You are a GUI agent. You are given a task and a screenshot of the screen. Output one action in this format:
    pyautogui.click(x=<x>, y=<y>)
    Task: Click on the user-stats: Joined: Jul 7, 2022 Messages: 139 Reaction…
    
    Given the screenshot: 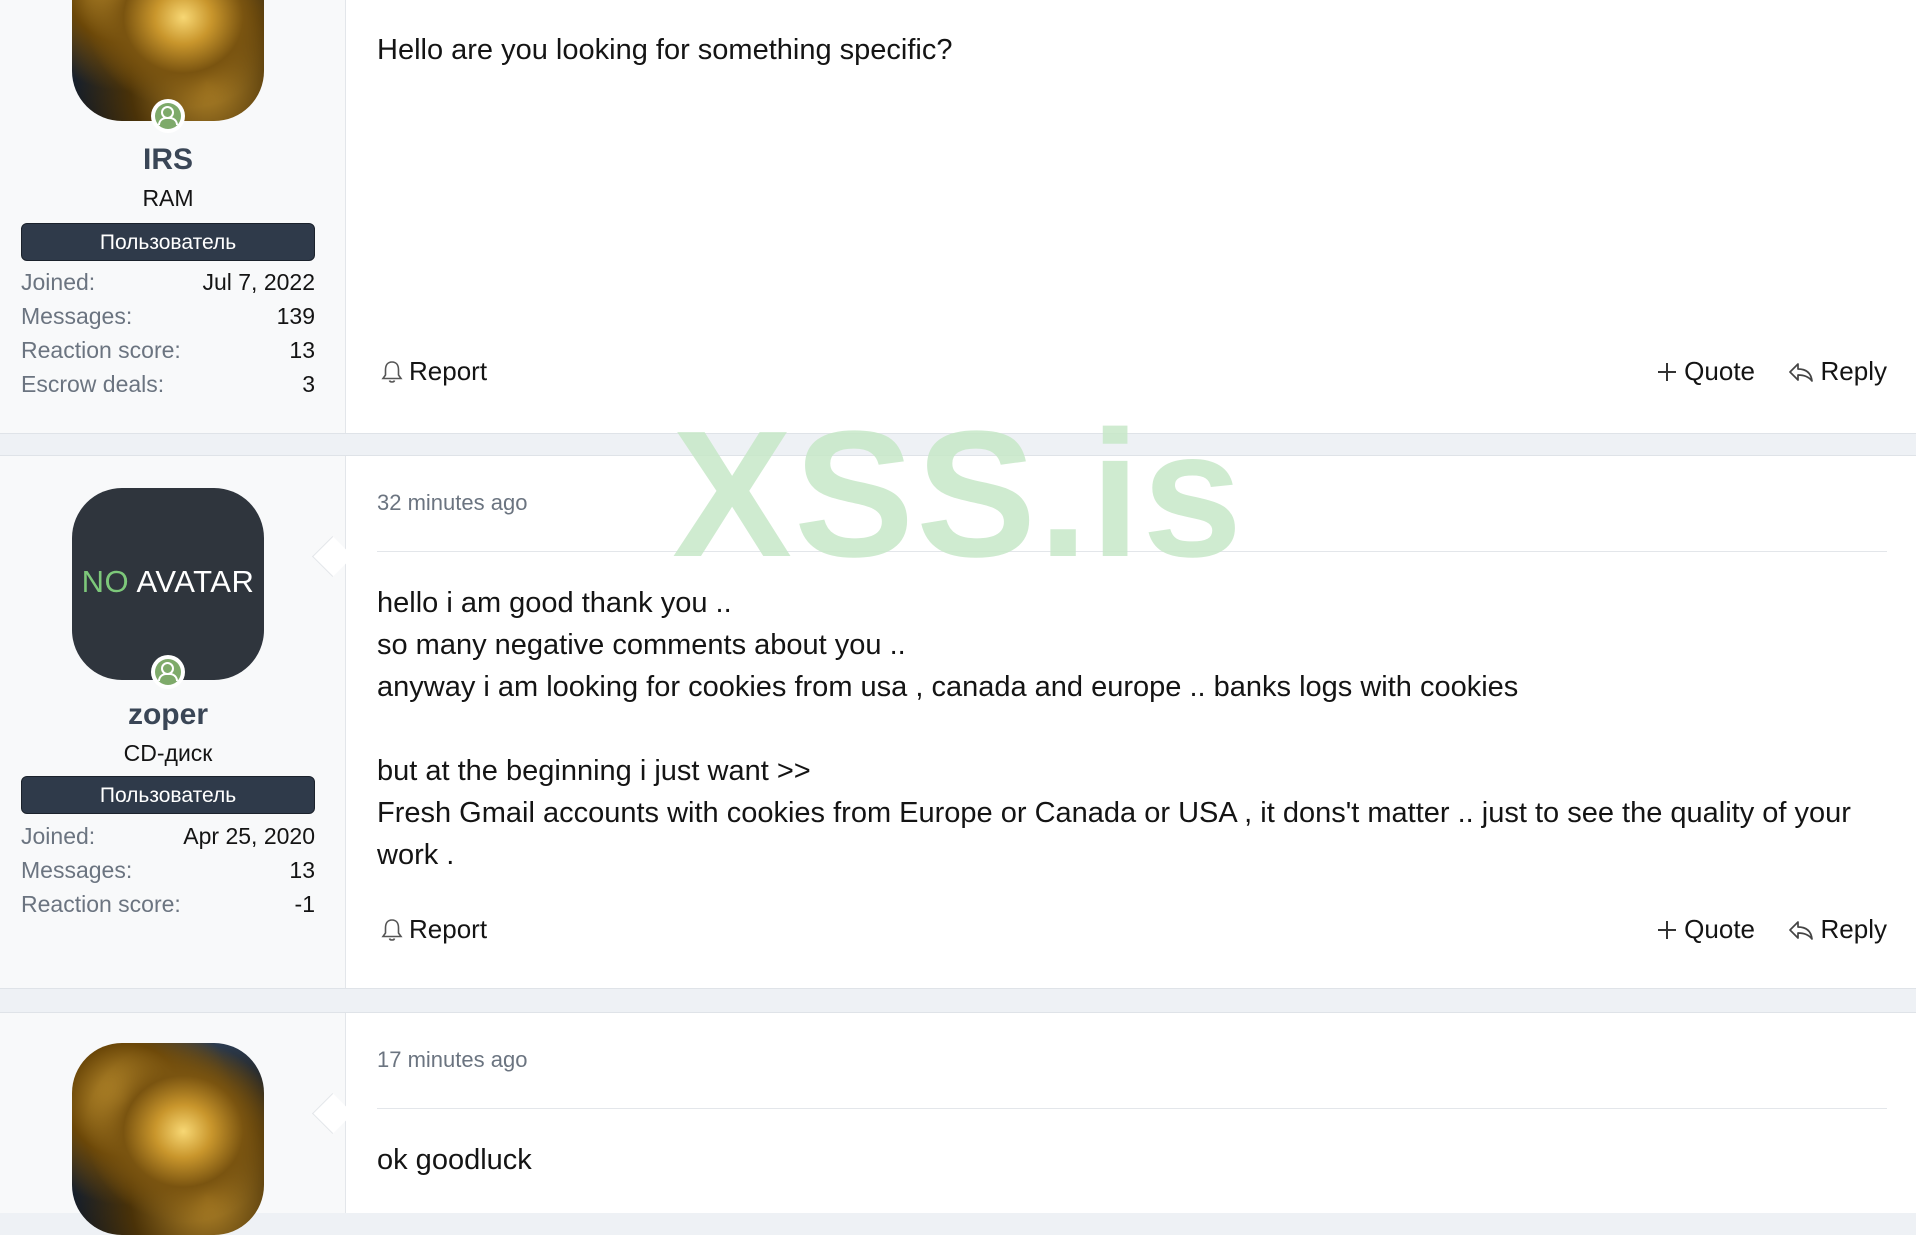 What is the action you would take?
    pyautogui.click(x=168, y=333)
    